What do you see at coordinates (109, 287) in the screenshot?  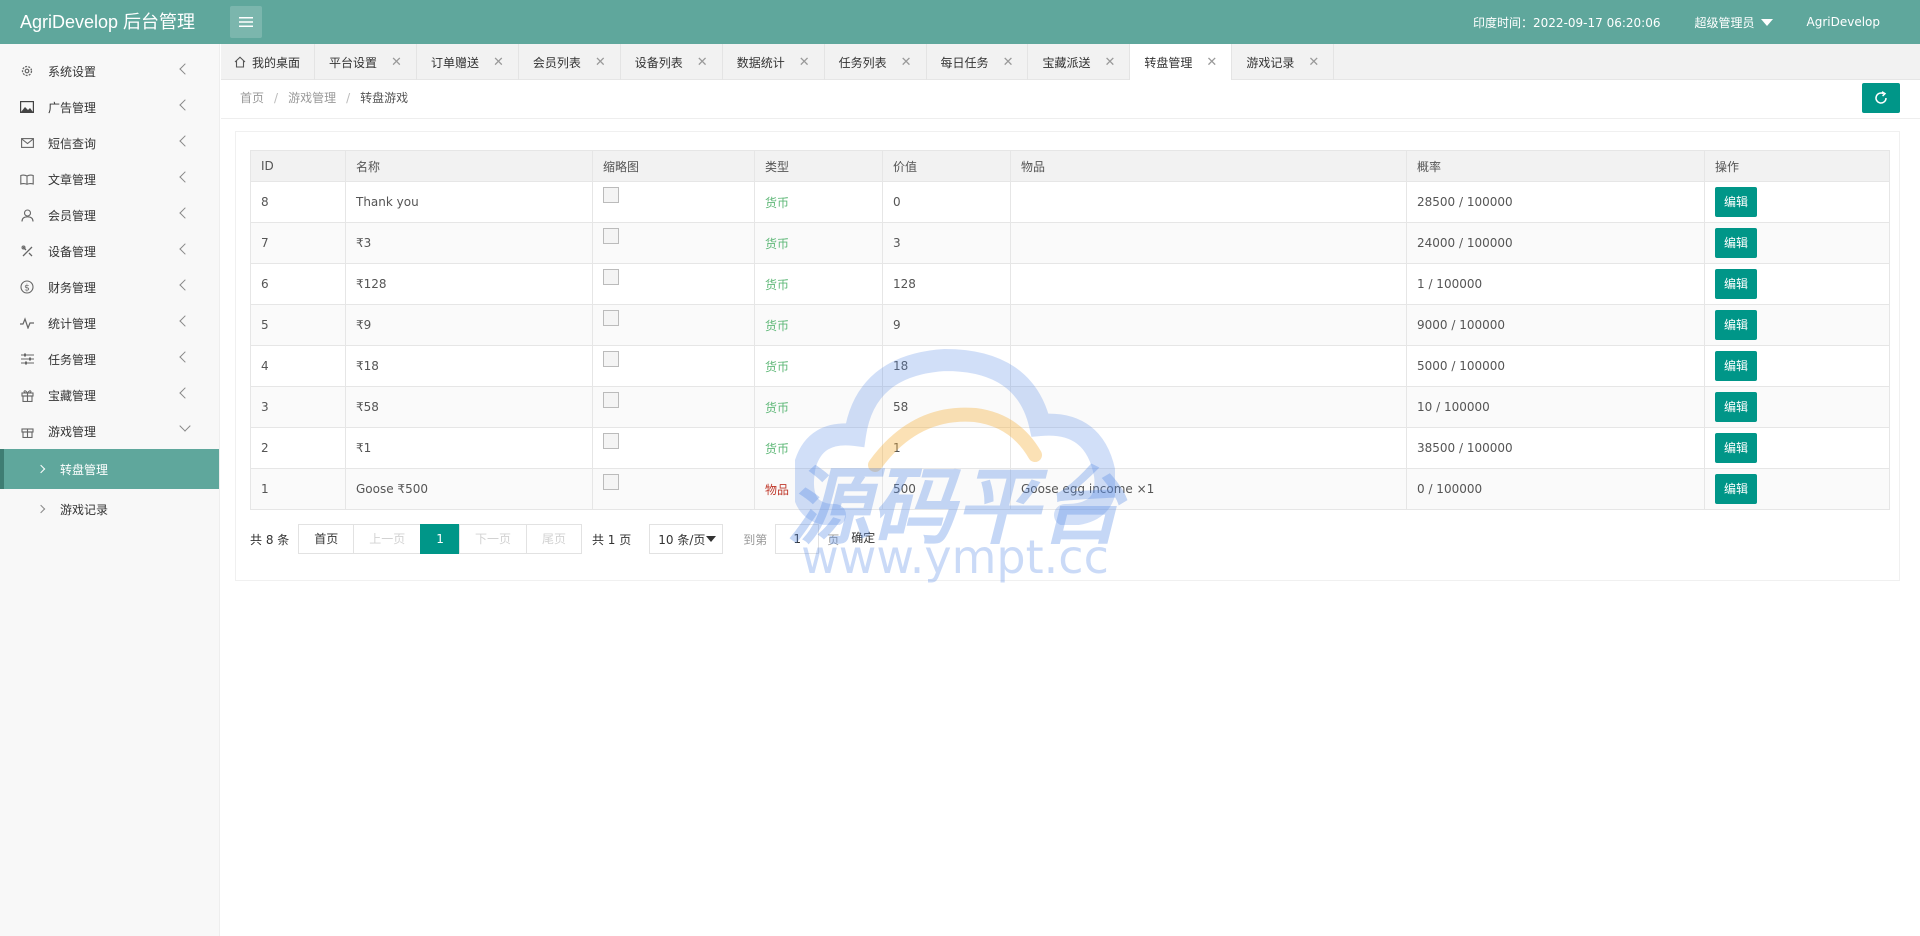 I see `sidebar-item-finance: $ 财务管理` at bounding box center [109, 287].